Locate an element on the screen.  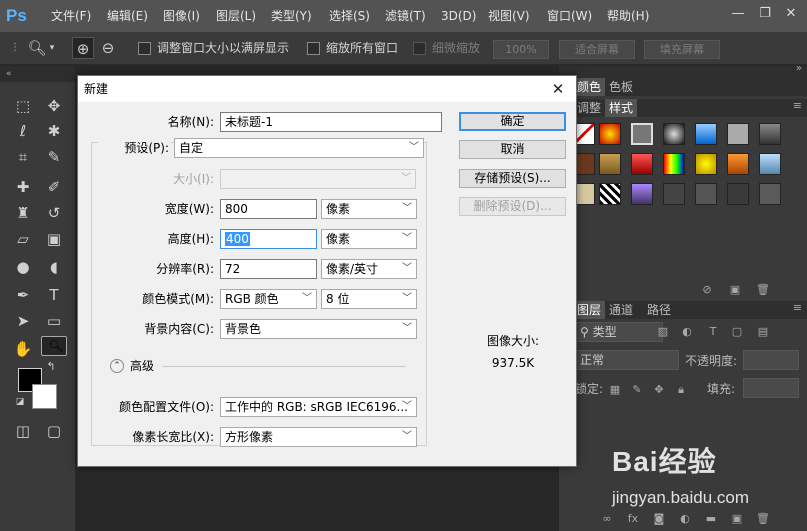
width-input: 800 is located at coordinates (268, 209).